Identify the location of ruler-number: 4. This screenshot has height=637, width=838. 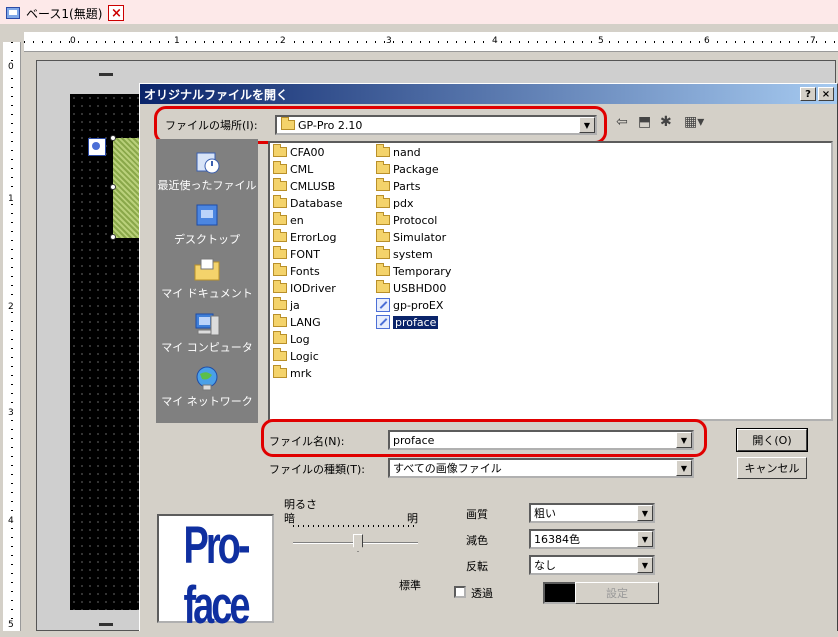
(495, 41).